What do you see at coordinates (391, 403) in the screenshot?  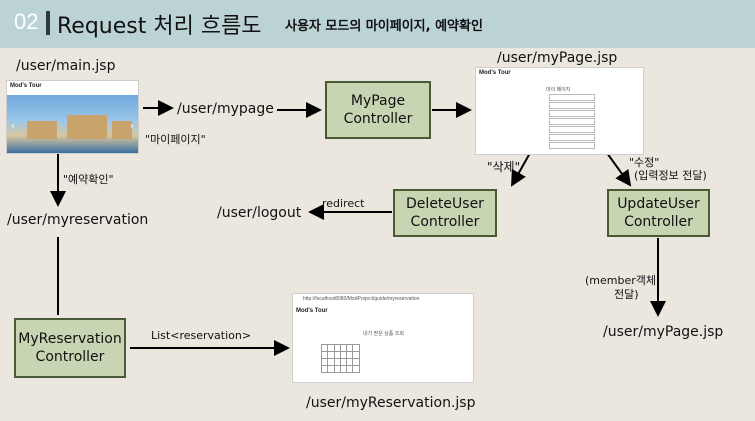 I see `myreservation-jsp-label: /user/myReservation.jsp` at bounding box center [391, 403].